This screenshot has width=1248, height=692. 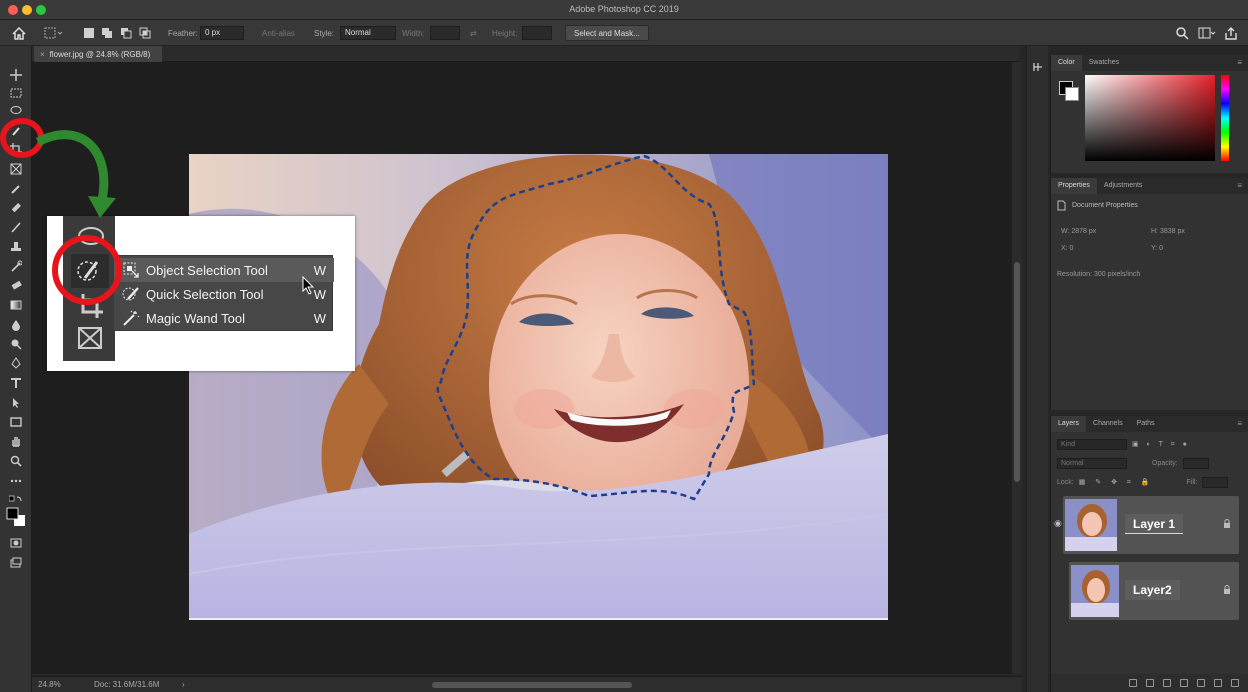 I want to click on tools-panel, so click(x=16, y=369).